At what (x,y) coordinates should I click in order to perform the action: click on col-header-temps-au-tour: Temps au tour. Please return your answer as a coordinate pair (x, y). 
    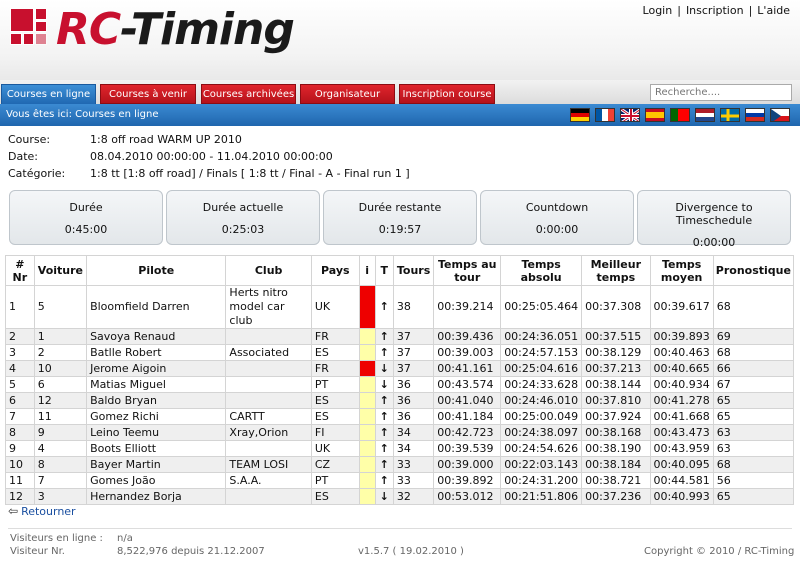
    Looking at the image, I should click on (467, 270).